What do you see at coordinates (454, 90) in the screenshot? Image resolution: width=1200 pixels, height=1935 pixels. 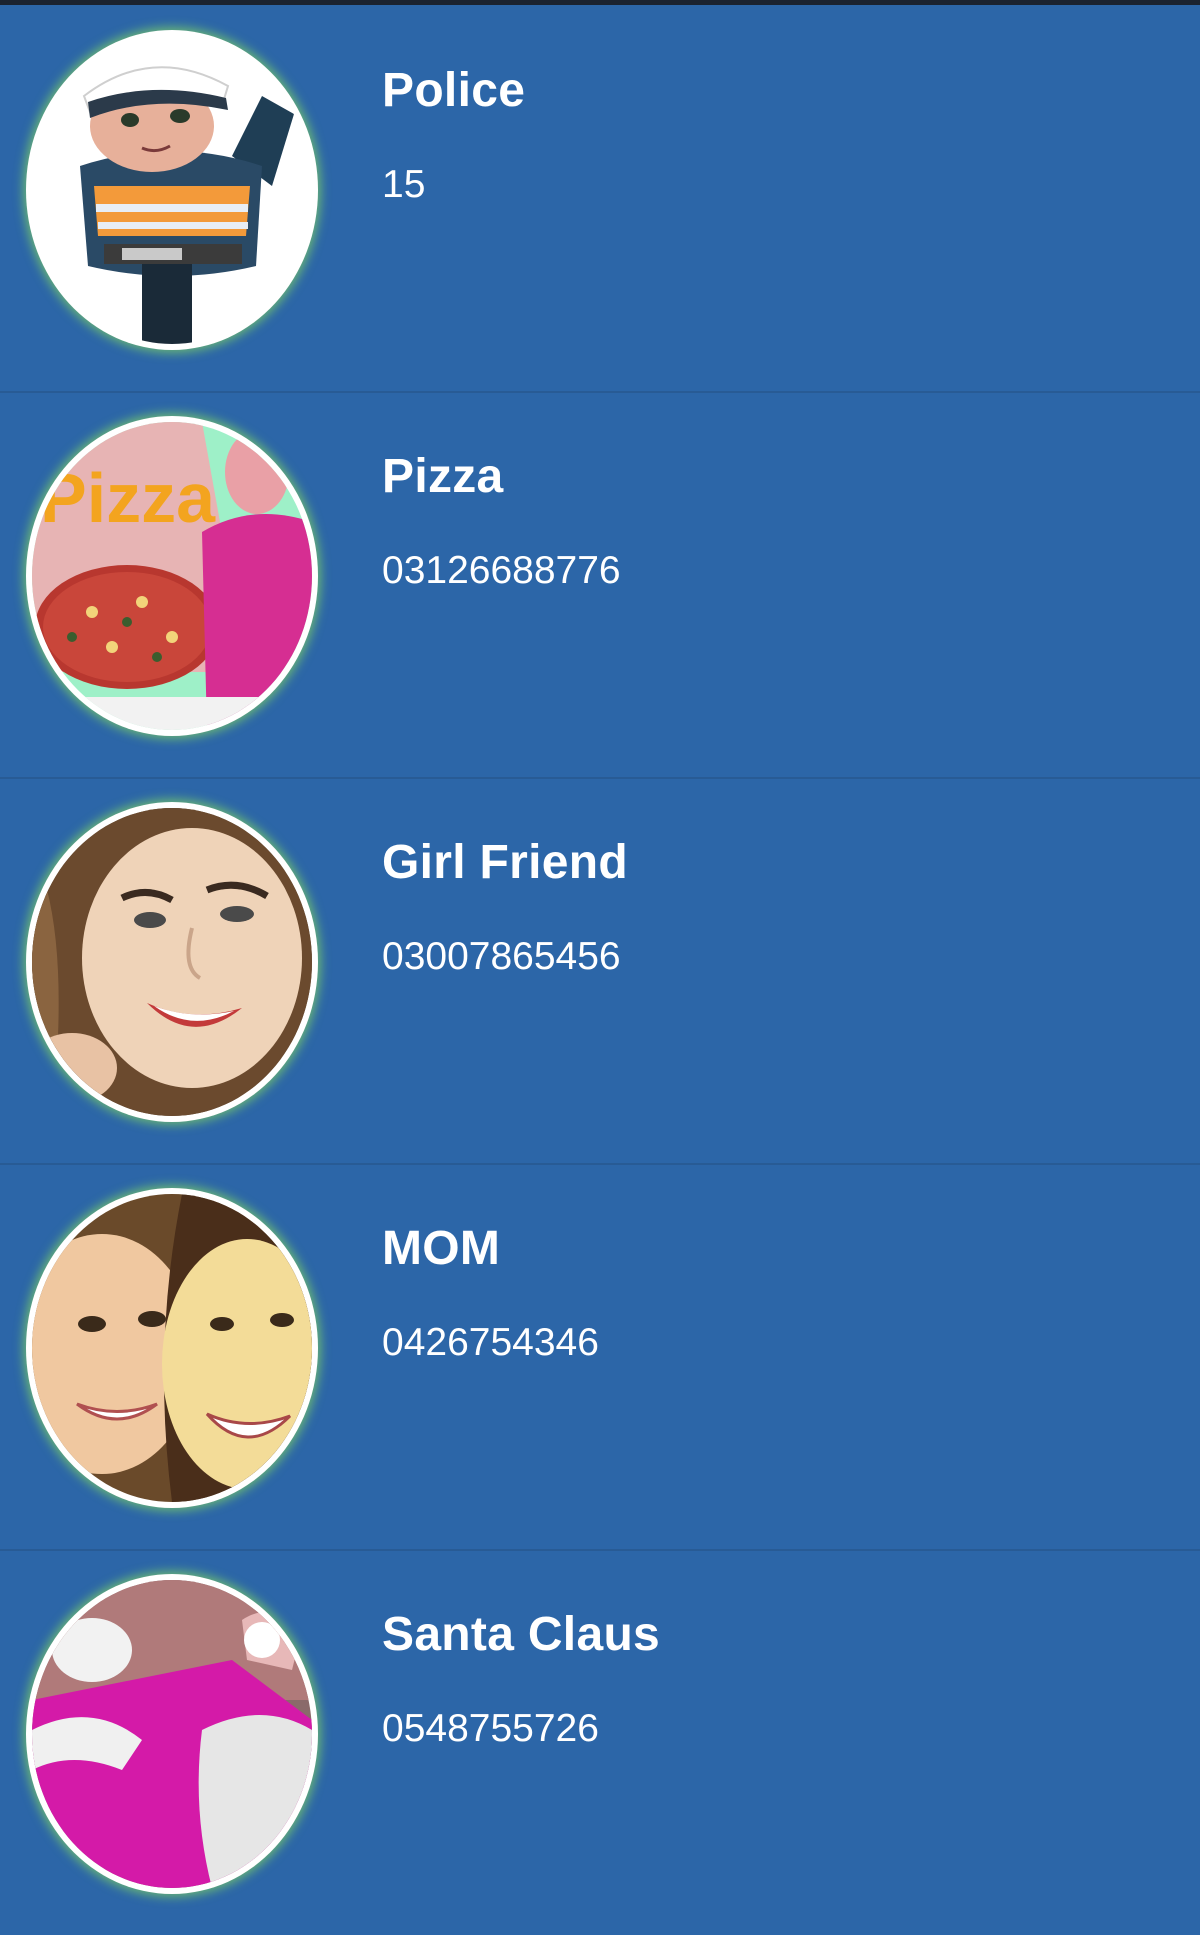 I see `contact-name: Police` at bounding box center [454, 90].